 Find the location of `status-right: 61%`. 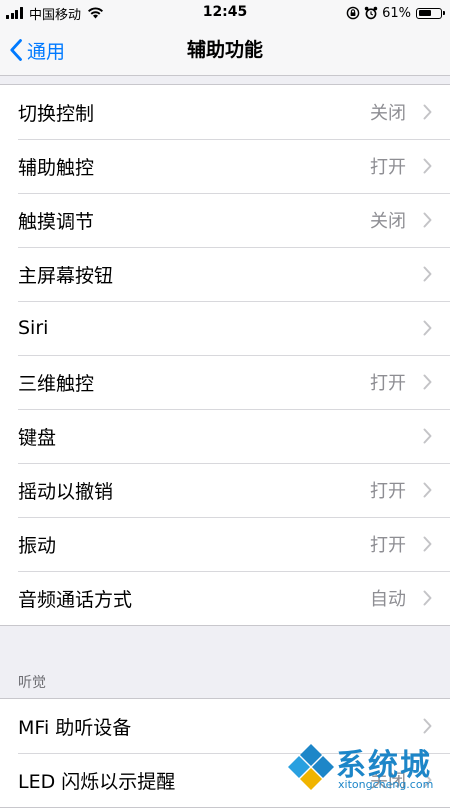

status-right: 61% is located at coordinates (395, 13).